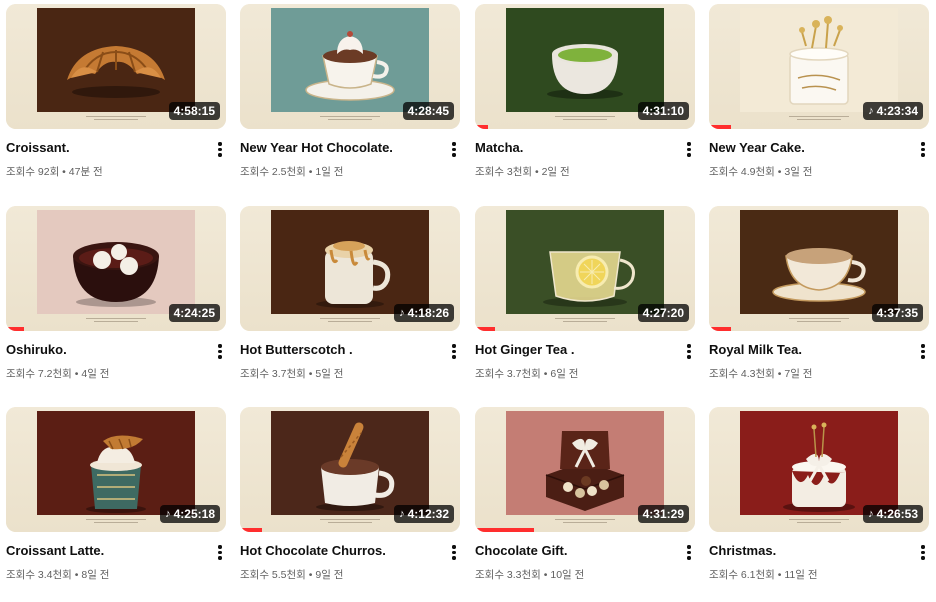  I want to click on video-thumbnail: 4:24:25, so click(116, 268).